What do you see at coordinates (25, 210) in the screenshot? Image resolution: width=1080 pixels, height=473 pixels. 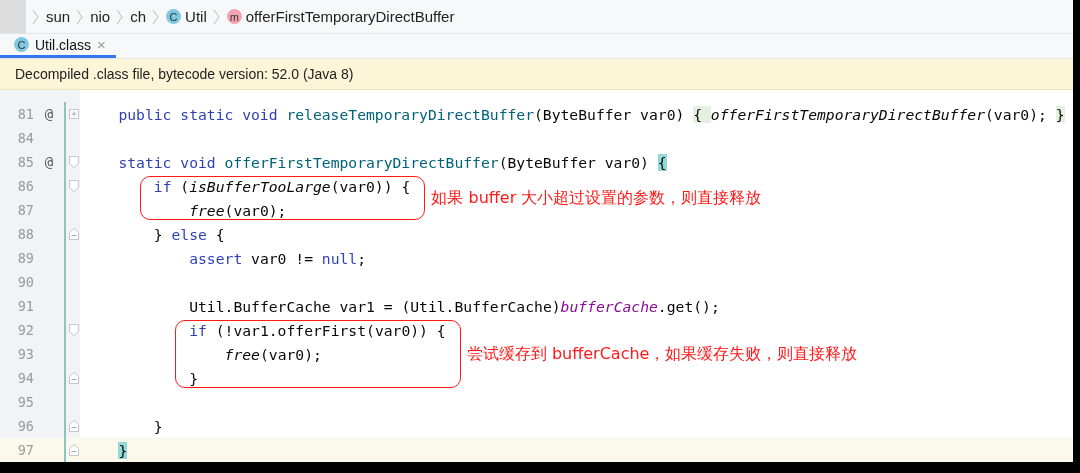 I see `line-number: 87` at bounding box center [25, 210].